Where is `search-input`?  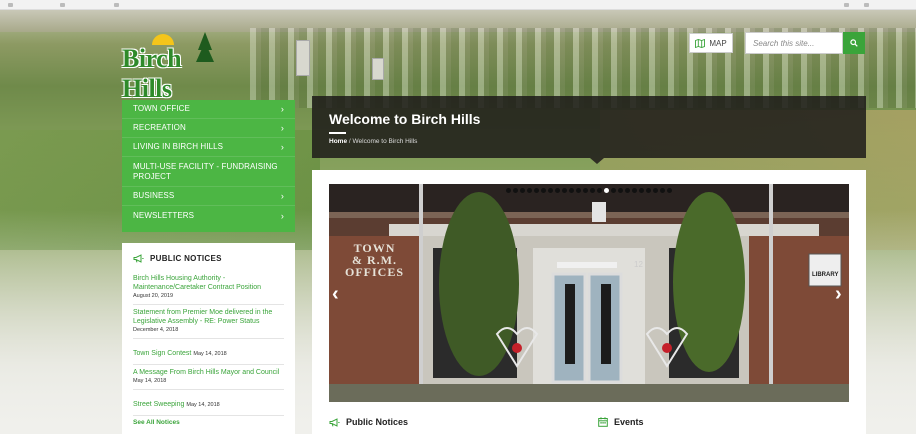
search-input is located at coordinates (794, 43).